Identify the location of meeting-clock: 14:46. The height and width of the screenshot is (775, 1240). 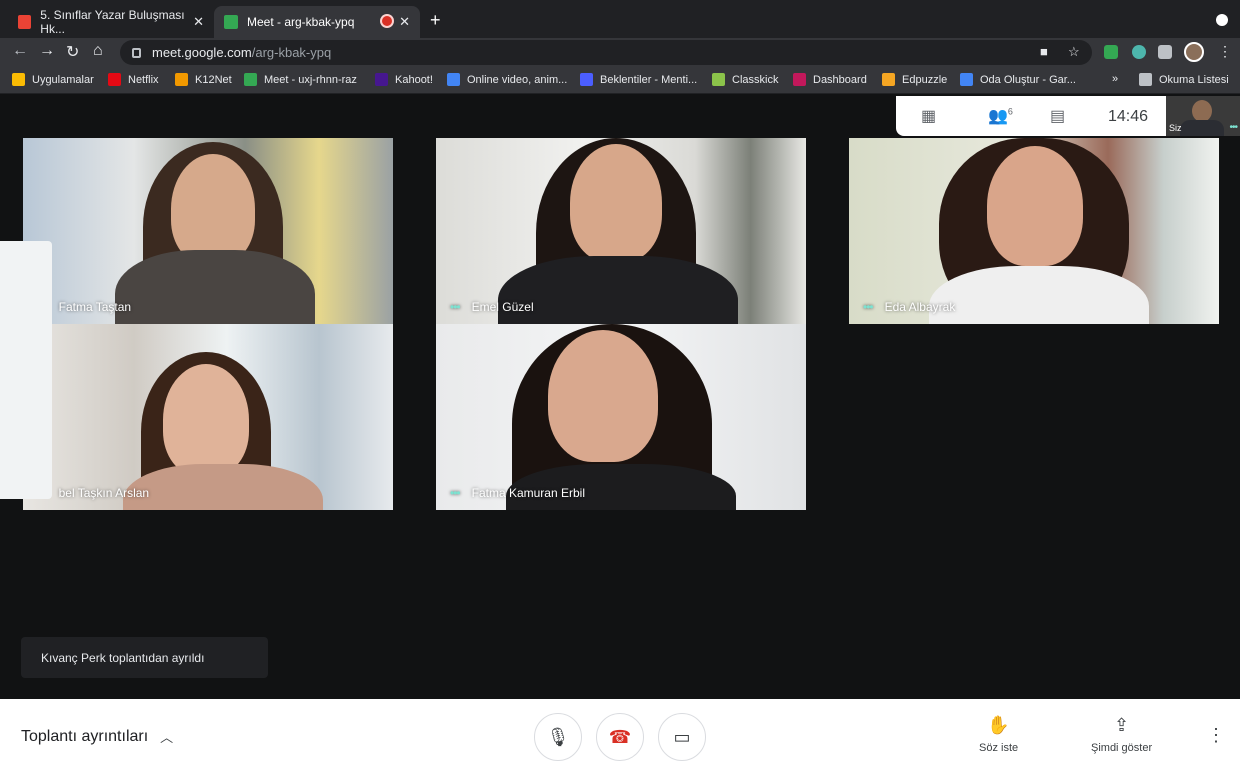
(1128, 116).